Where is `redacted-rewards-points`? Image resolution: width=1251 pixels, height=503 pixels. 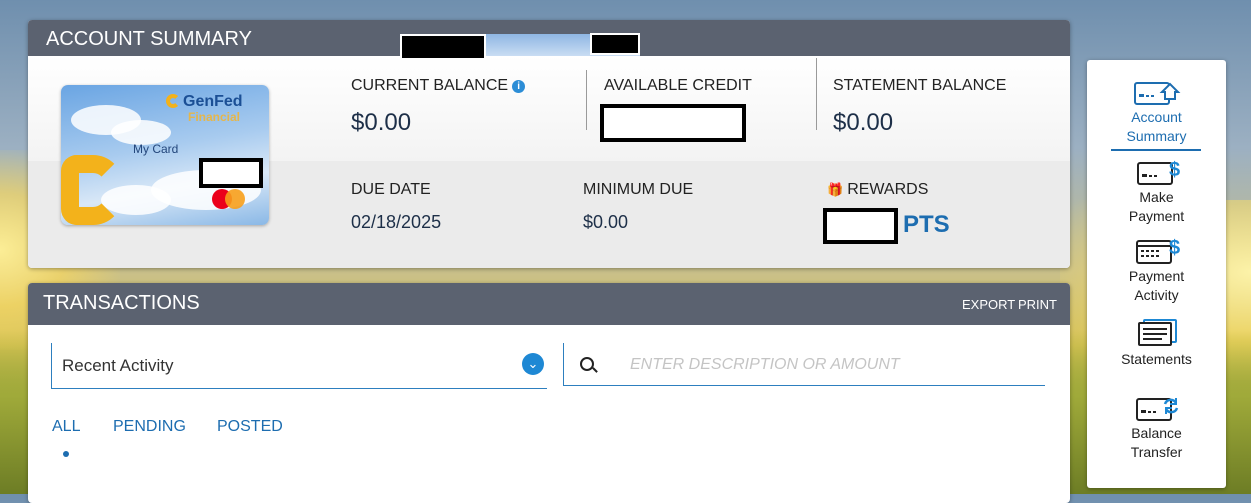 redacted-rewards-points is located at coordinates (860, 226).